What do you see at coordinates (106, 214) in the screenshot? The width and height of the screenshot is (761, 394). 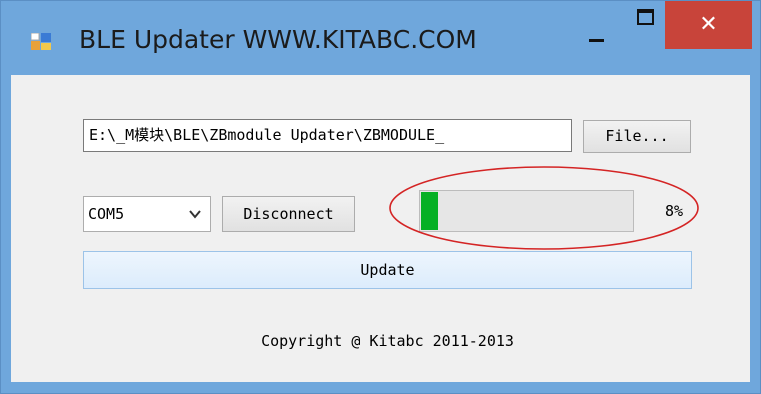 I see `com-port-value: COM5` at bounding box center [106, 214].